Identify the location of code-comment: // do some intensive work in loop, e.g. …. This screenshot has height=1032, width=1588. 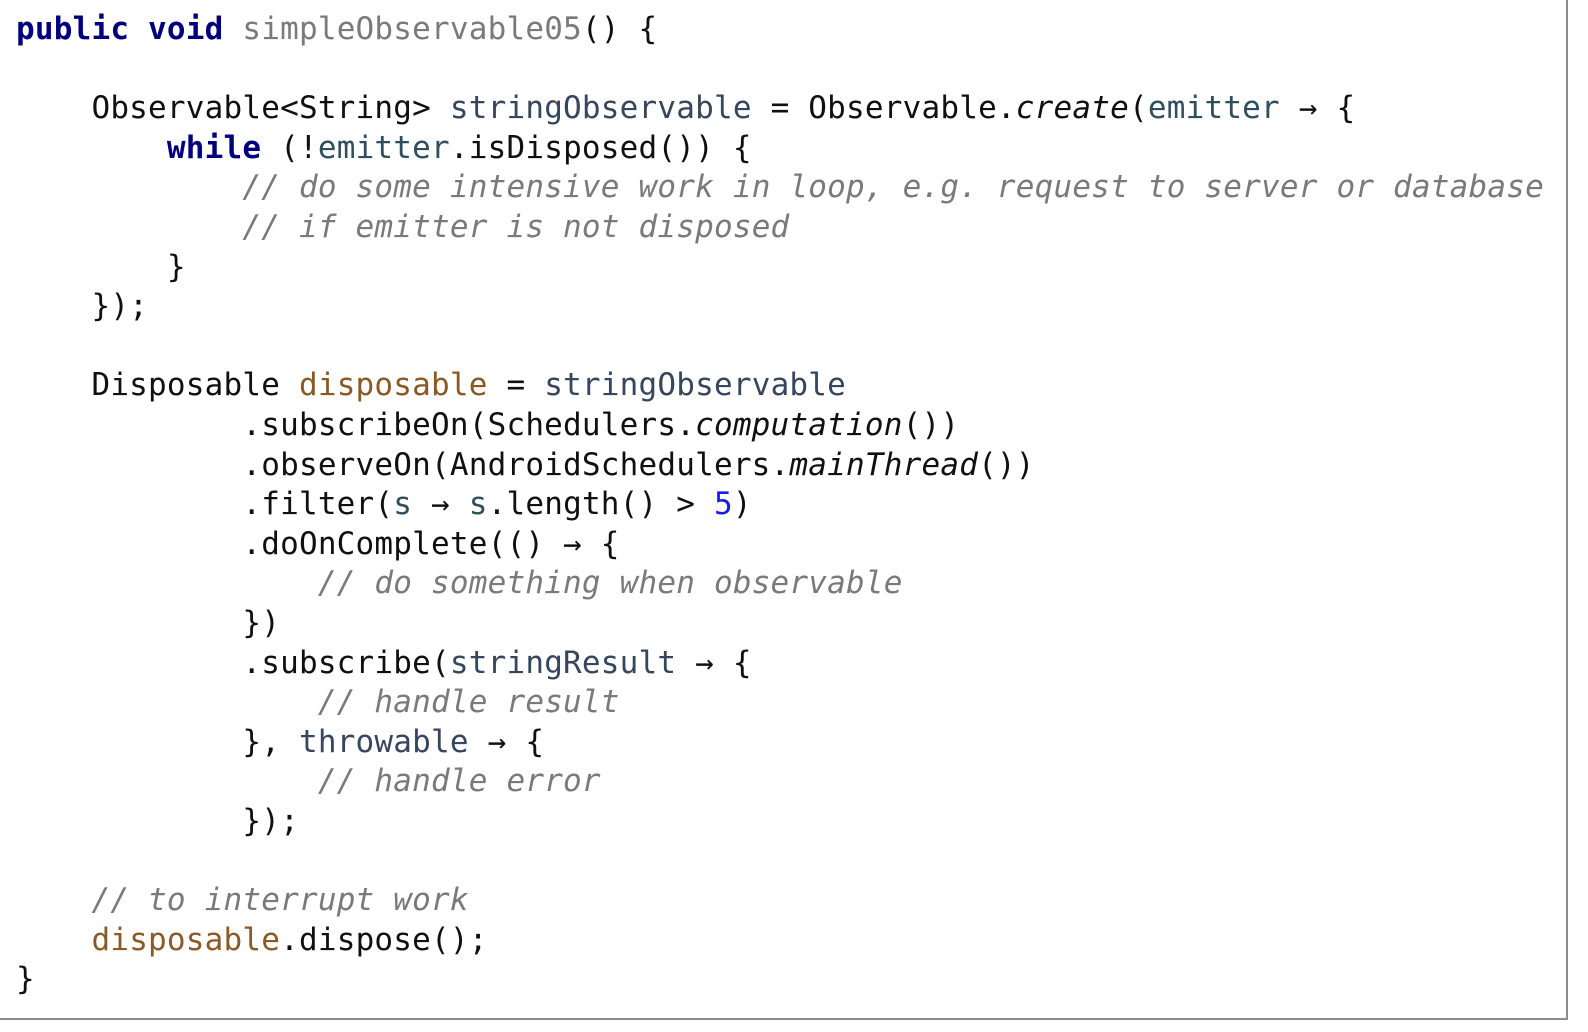
(893, 187).